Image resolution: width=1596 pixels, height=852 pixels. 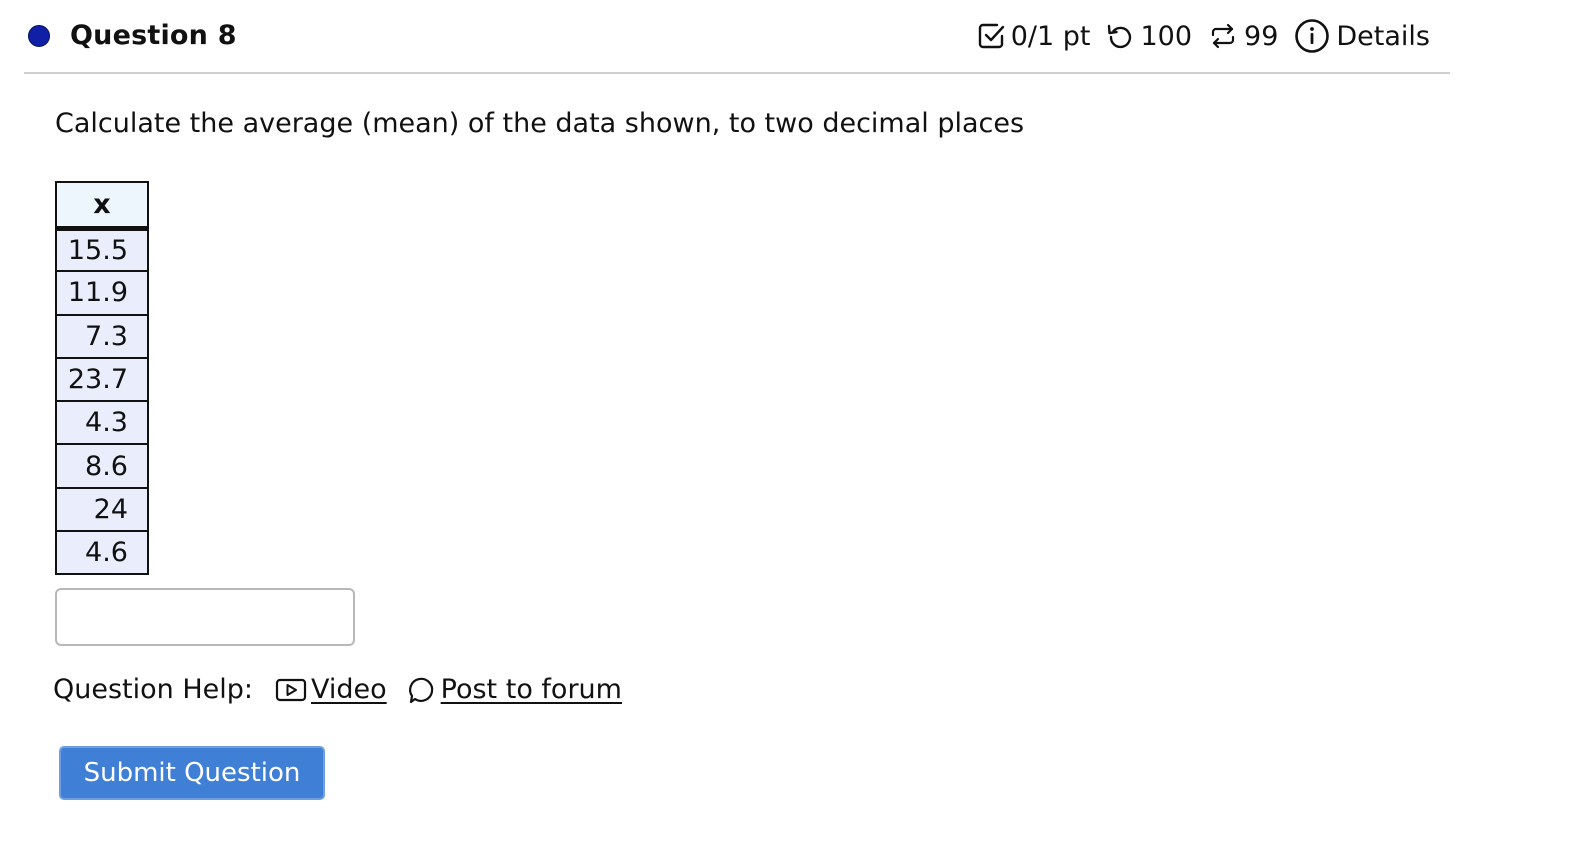 I want to click on score-indicator: 0/1 pt, so click(x=1034, y=36).